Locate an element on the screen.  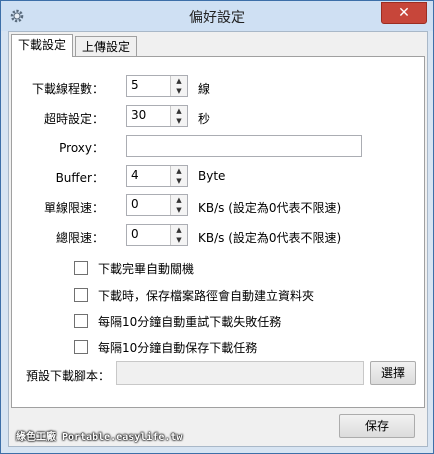
timeout-down-icon: ▼ is located at coordinates (179, 121).